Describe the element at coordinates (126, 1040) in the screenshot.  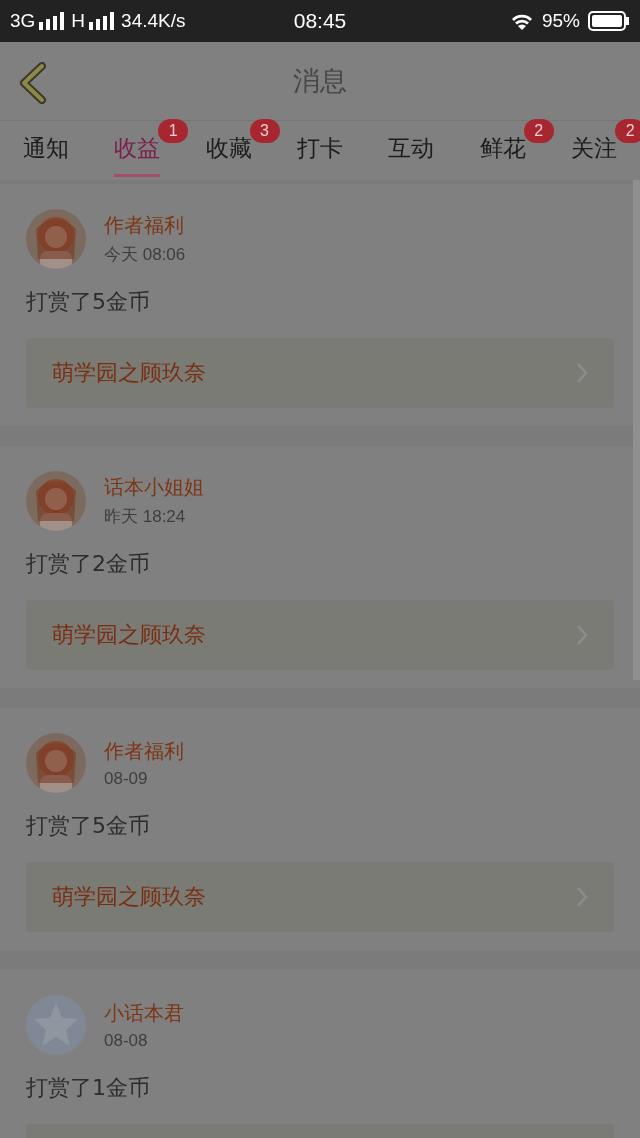
I see `message-time: 08-08` at that location.